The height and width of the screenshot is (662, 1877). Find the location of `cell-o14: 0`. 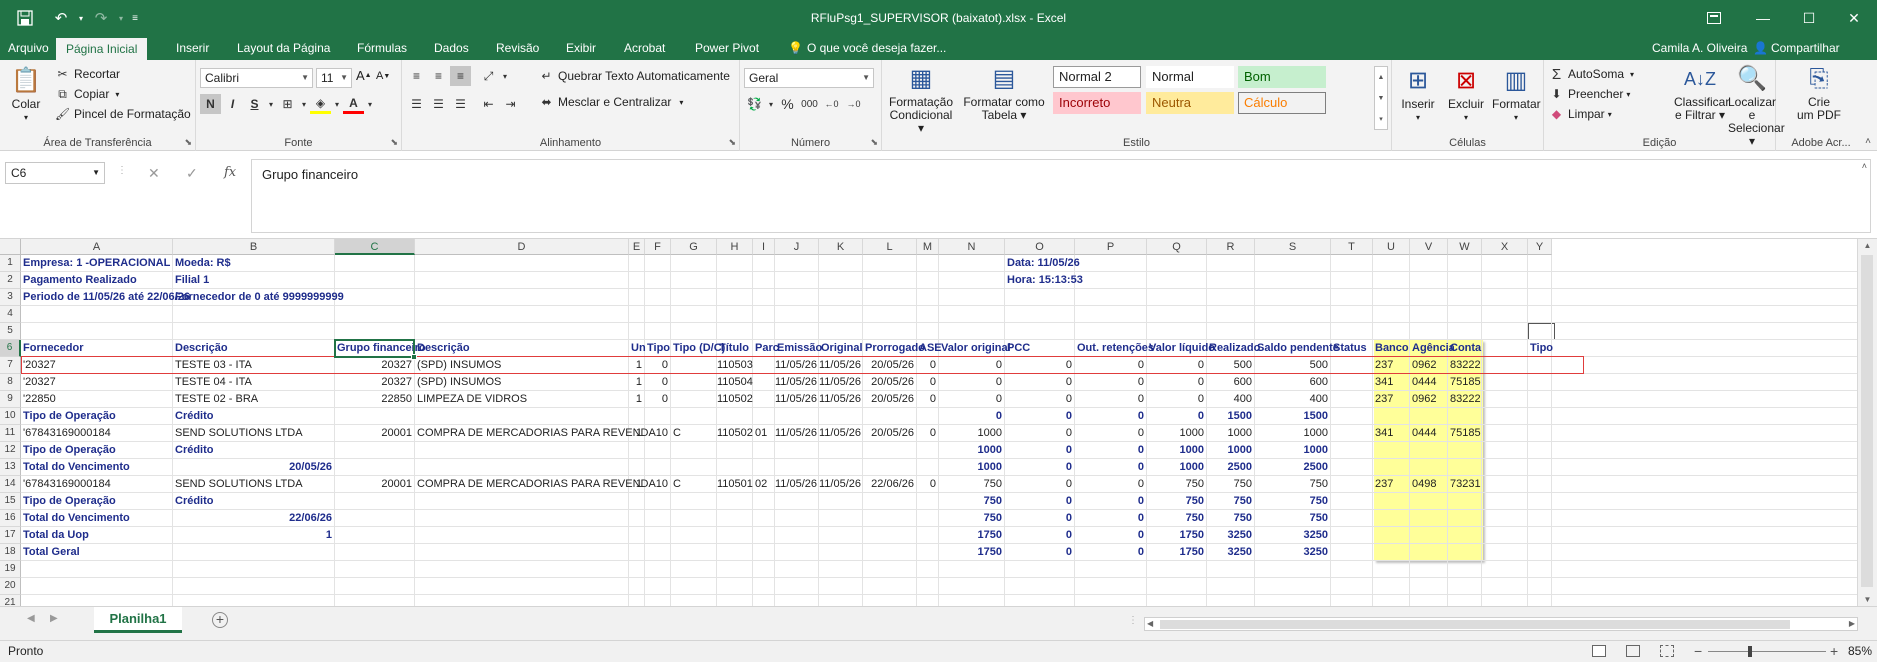

cell-o14: 0 is located at coordinates (1040, 484).